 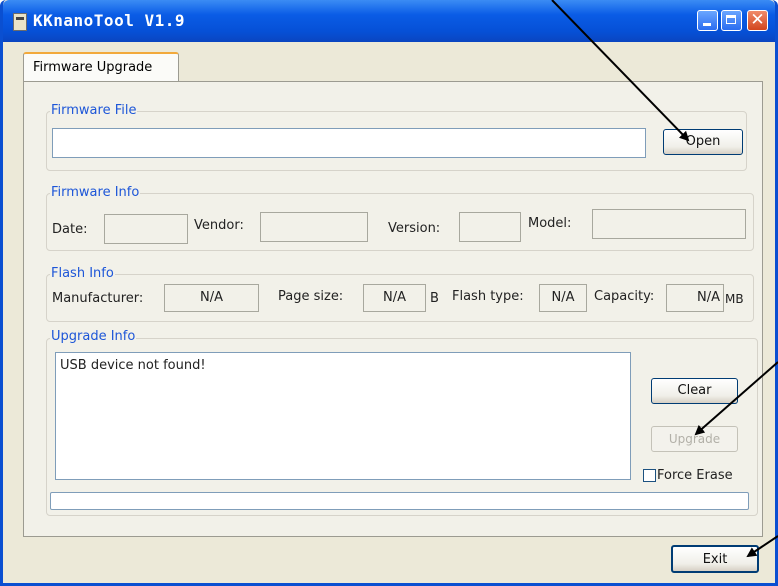 What do you see at coordinates (95, 193) in the screenshot?
I see `firmware-info-group-label: Firmware Info` at bounding box center [95, 193].